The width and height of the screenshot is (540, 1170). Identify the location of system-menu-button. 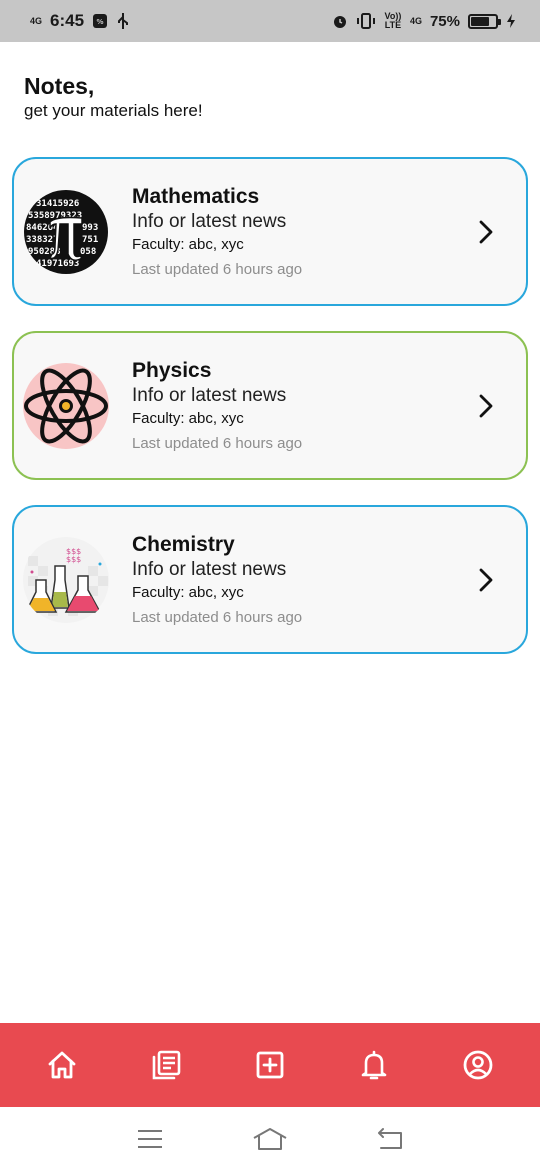
(150, 1139).